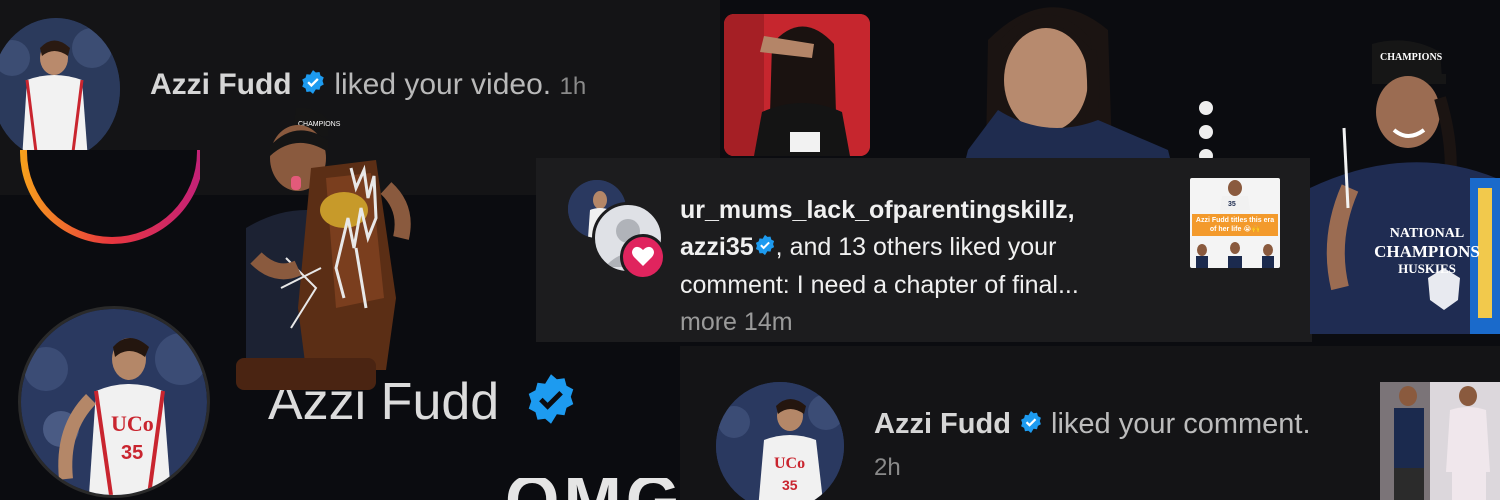 This screenshot has height=500, width=1500. I want to click on notification-action: liked your comment., so click(1181, 424).